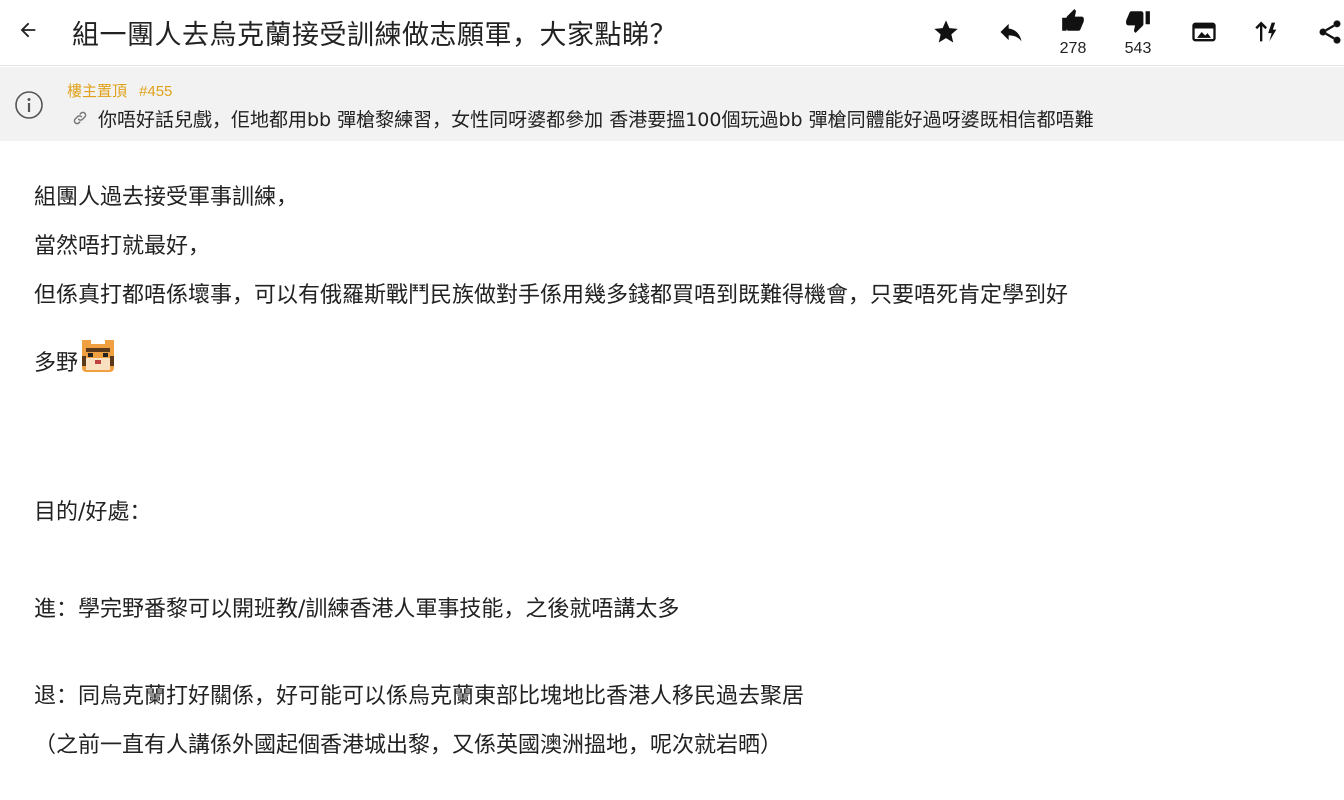 The width and height of the screenshot is (1344, 800). I want to click on pinned-label: 樓主置頂, so click(97, 91).